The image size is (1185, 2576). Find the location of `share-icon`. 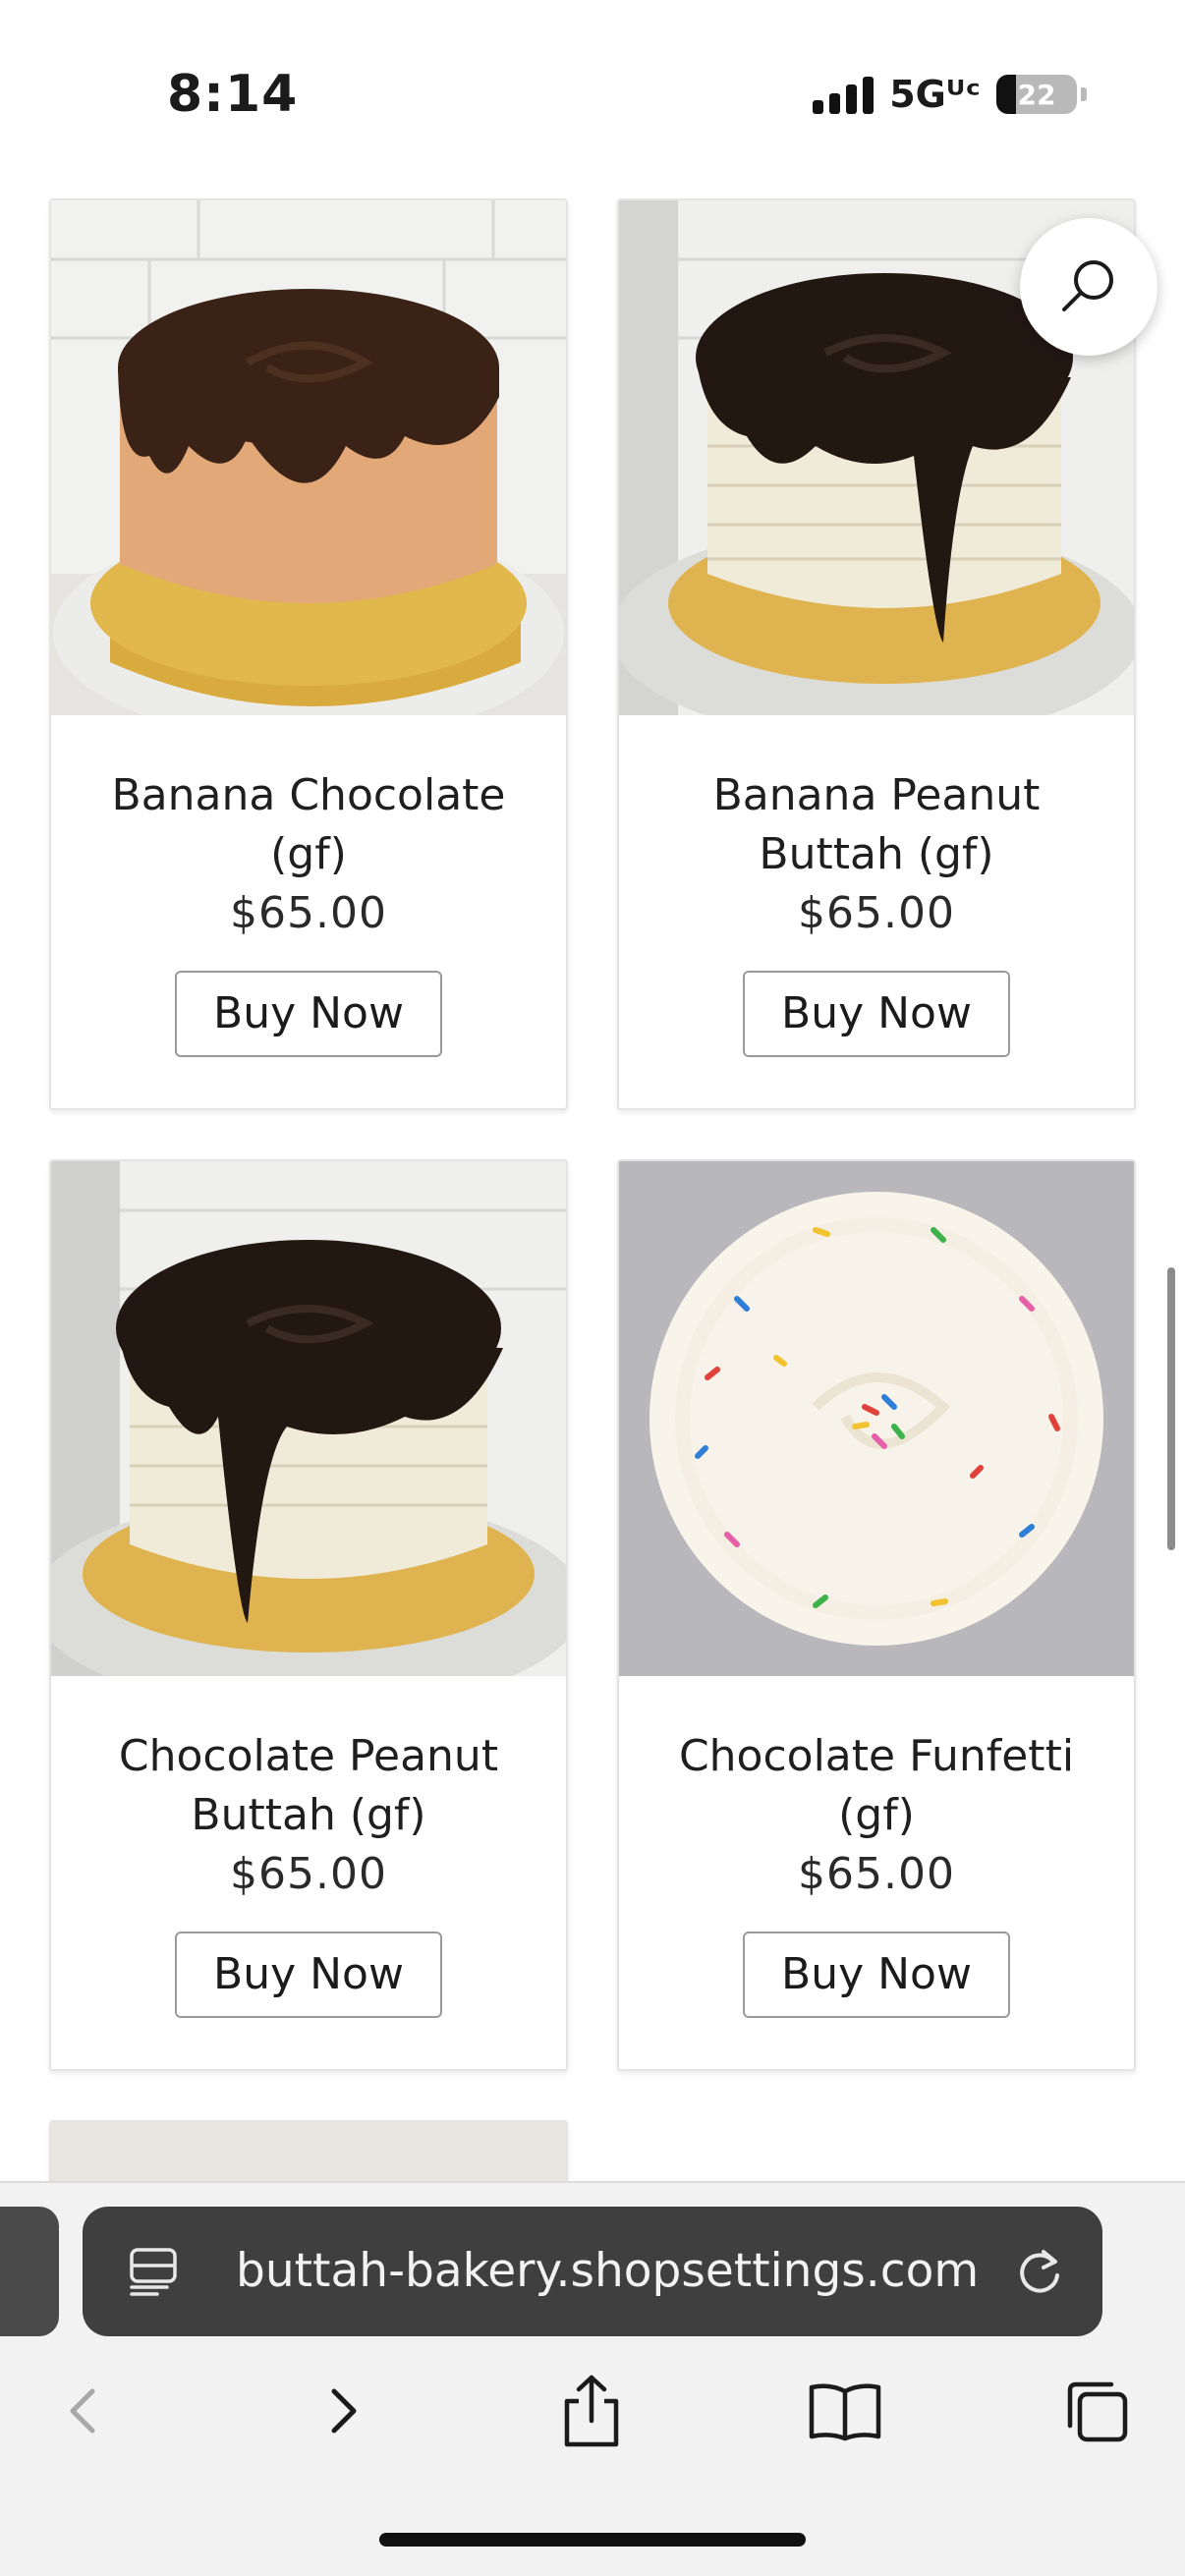

share-icon is located at coordinates (592, 2411).